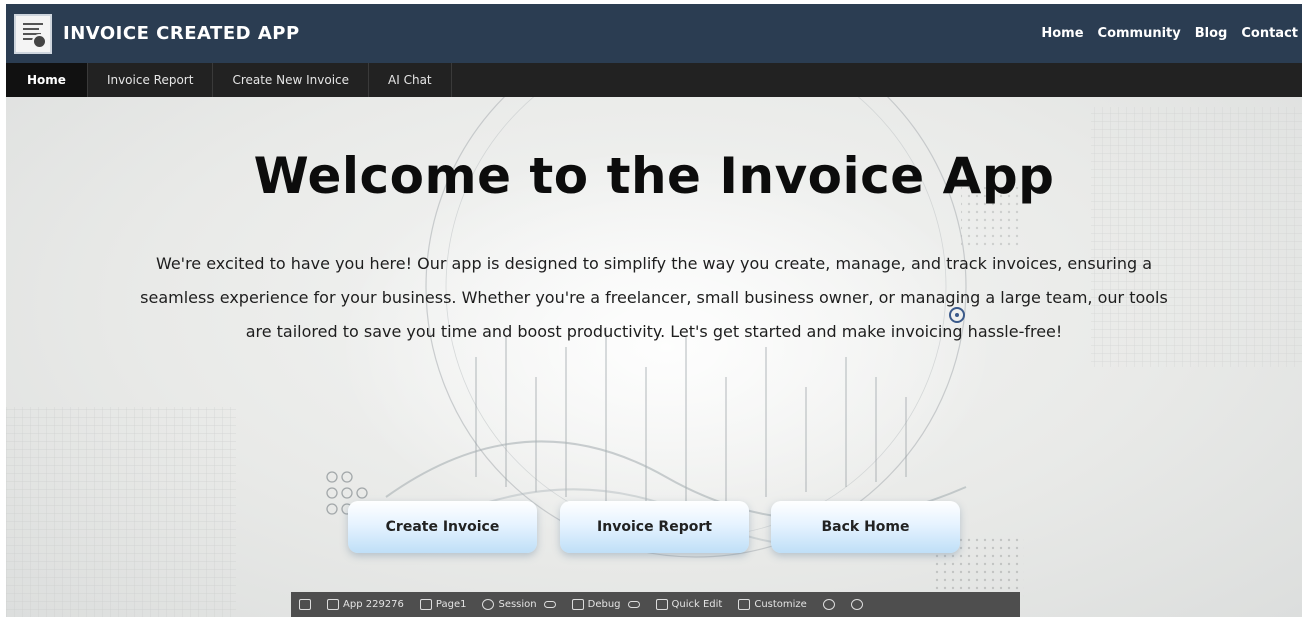 The image size is (1302, 617). I want to click on settings-gear-icon, so click(856, 604).